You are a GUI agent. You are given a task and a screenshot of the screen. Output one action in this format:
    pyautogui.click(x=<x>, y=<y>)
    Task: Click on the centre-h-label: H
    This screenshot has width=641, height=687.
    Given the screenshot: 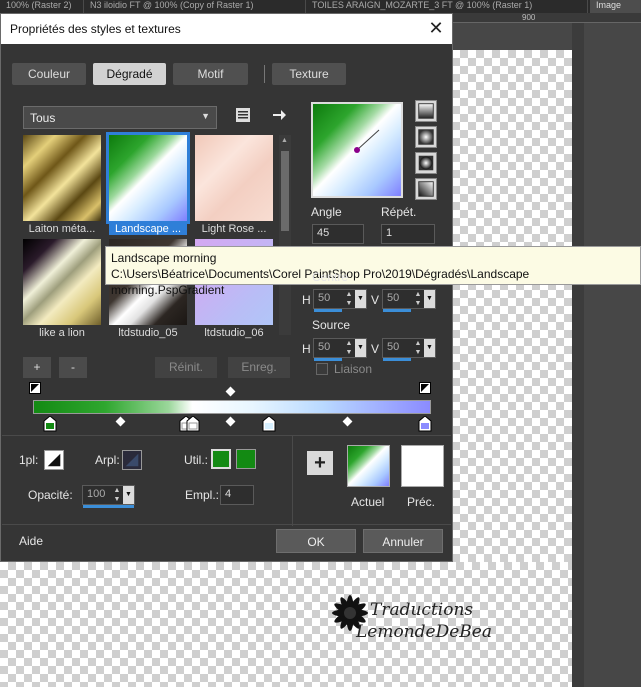 What is the action you would take?
    pyautogui.click(x=306, y=300)
    